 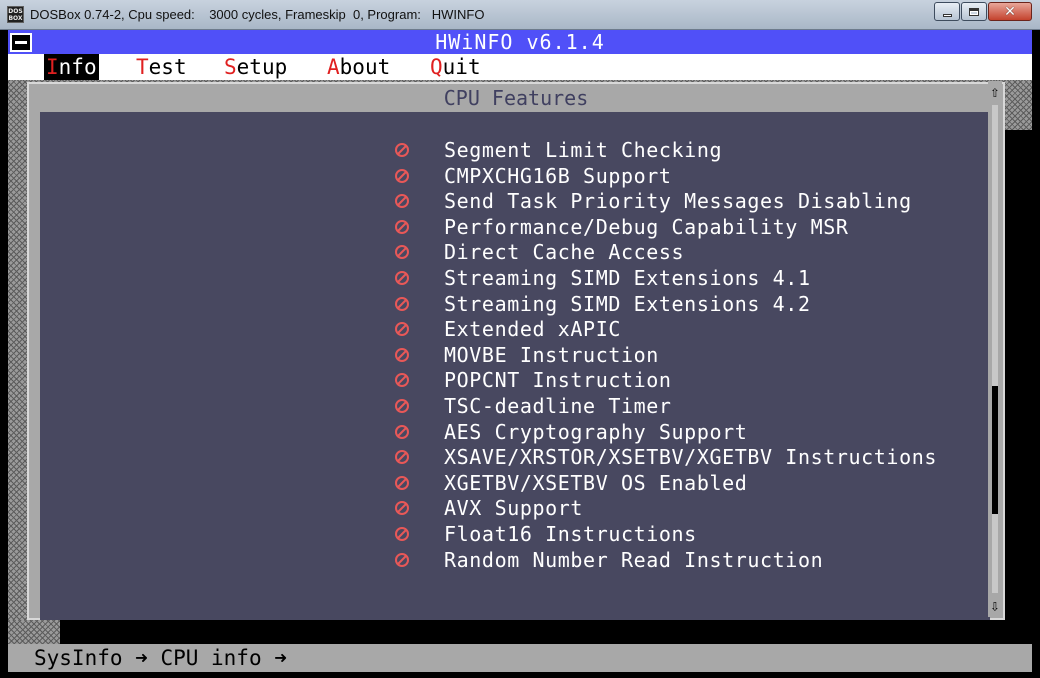 I want to click on menu-item-about: About, so click(x=358, y=67).